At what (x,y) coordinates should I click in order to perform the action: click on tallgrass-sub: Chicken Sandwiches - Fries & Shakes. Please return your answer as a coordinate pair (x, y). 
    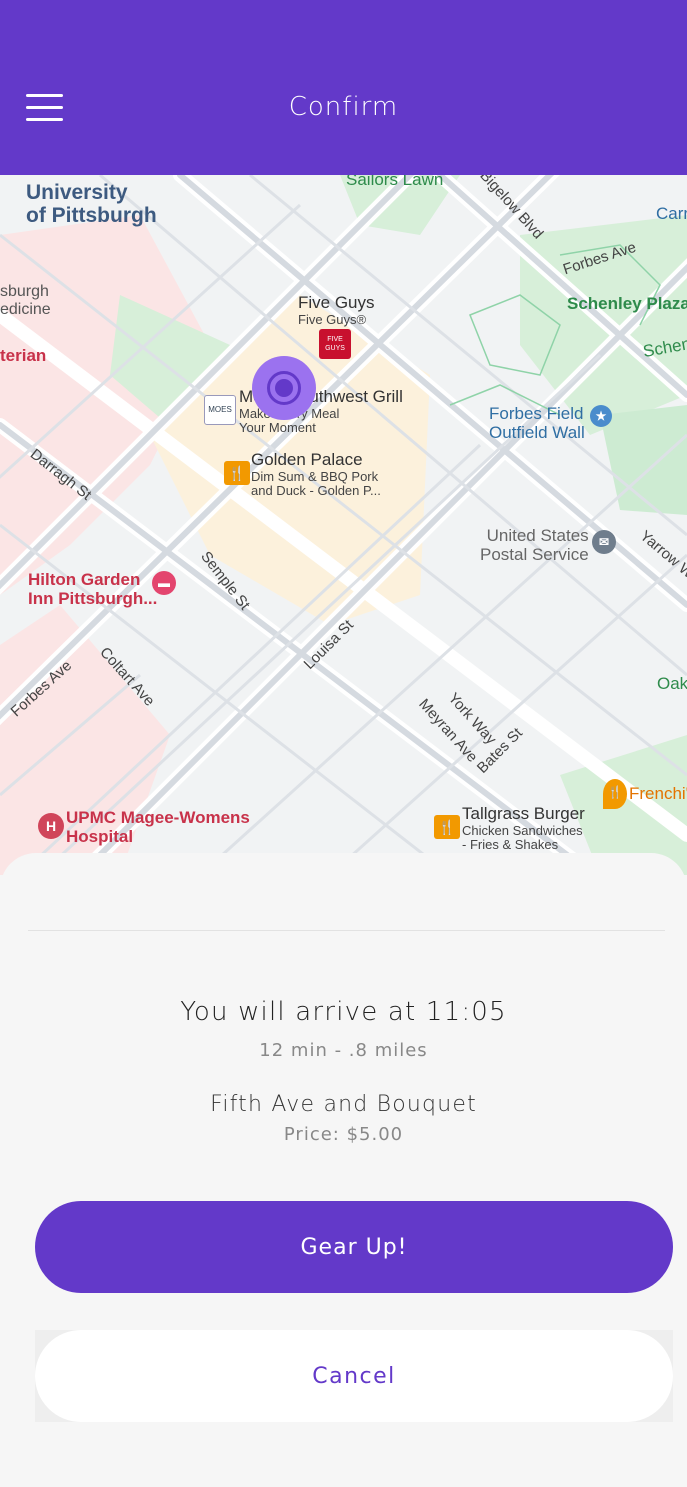
    Looking at the image, I should click on (522, 837).